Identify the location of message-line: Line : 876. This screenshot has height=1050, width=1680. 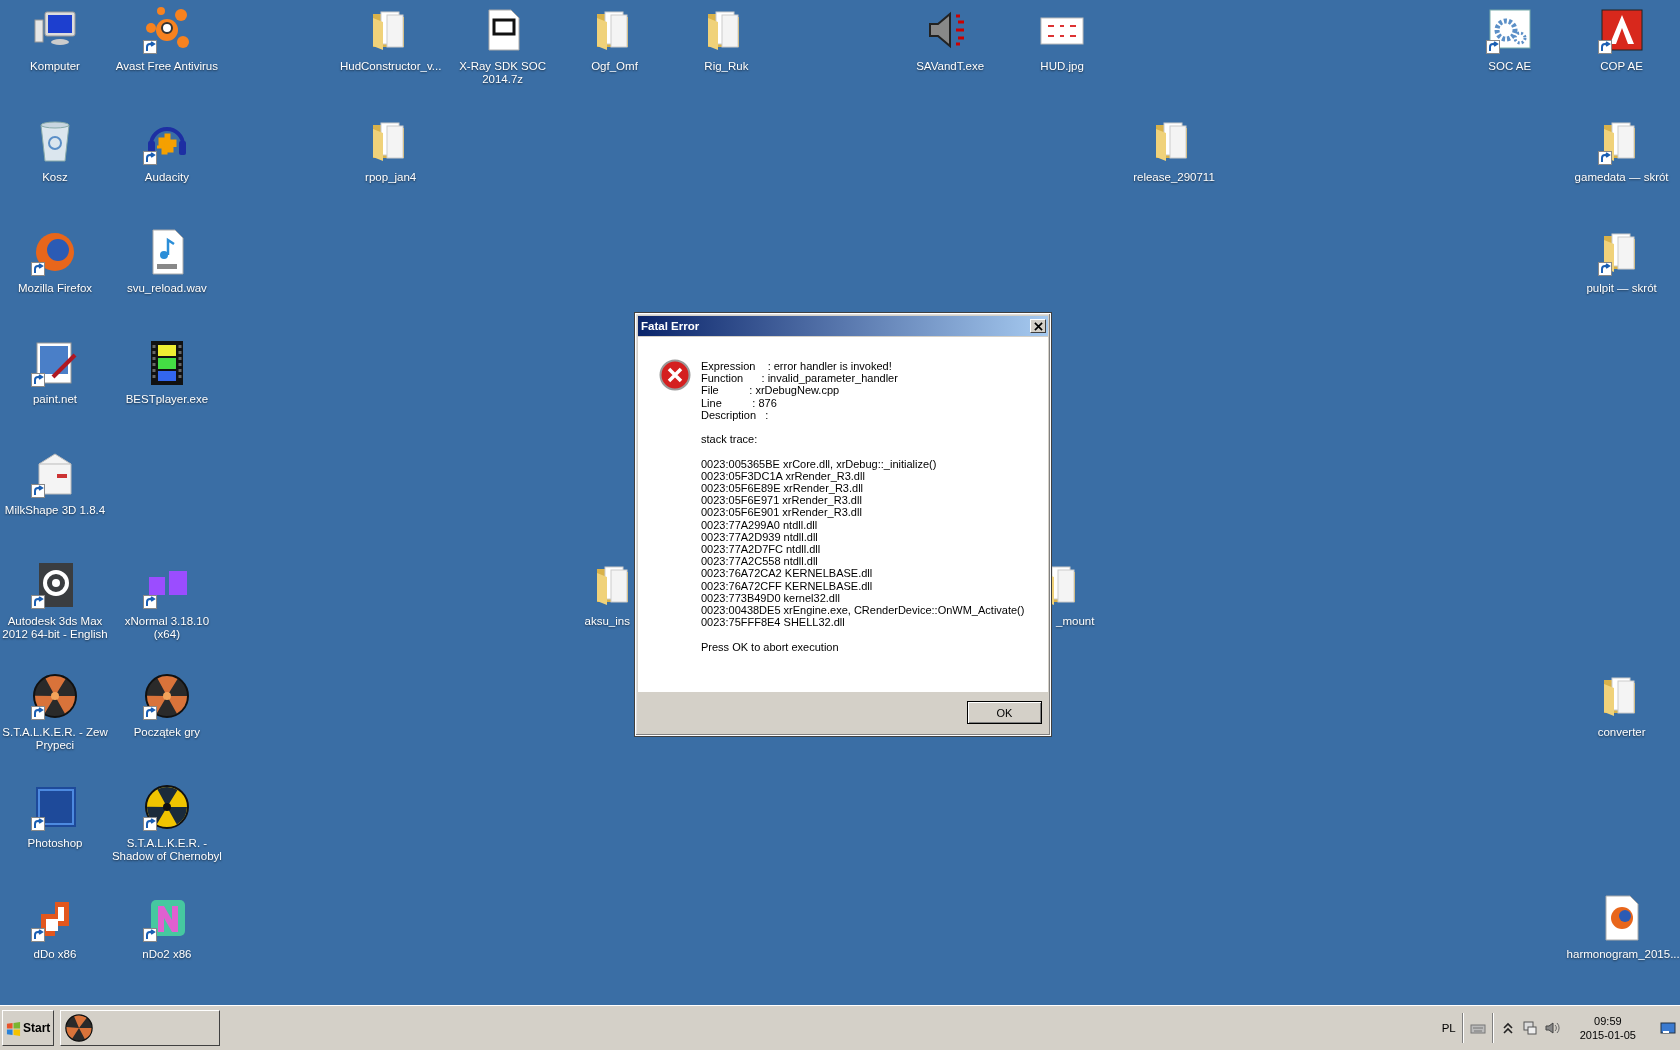
(739, 402).